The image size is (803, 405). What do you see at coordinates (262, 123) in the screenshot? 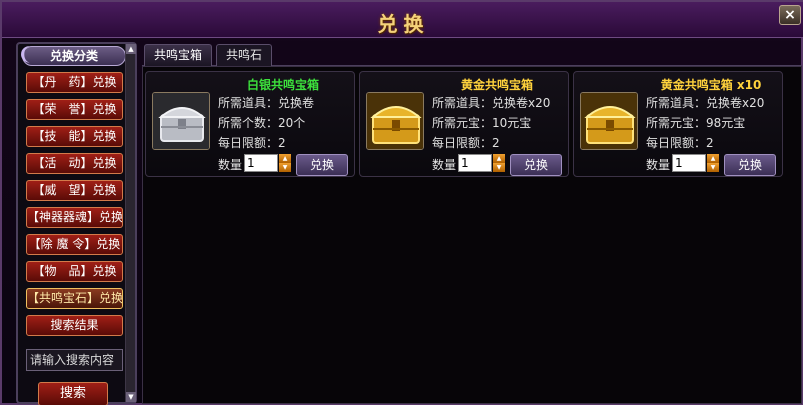
I see `item-required-count: 所需个数：20个` at bounding box center [262, 123].